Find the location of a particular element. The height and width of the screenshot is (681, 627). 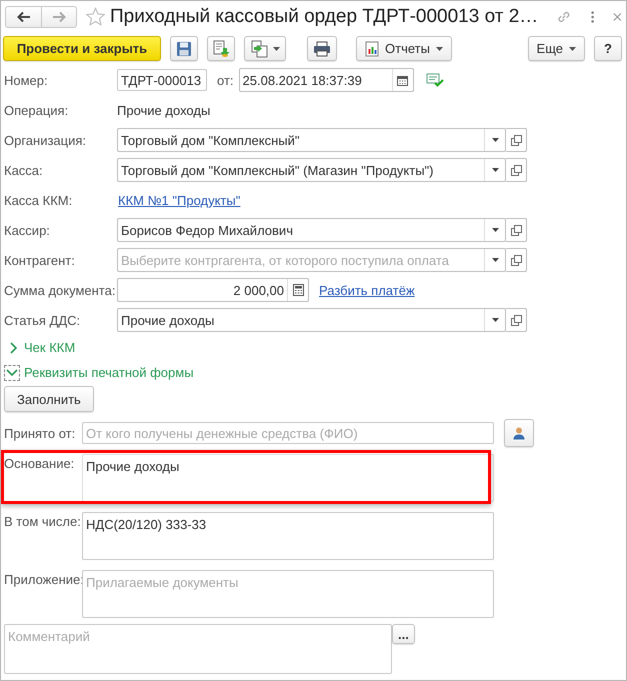

select-person-button is located at coordinates (519, 433).